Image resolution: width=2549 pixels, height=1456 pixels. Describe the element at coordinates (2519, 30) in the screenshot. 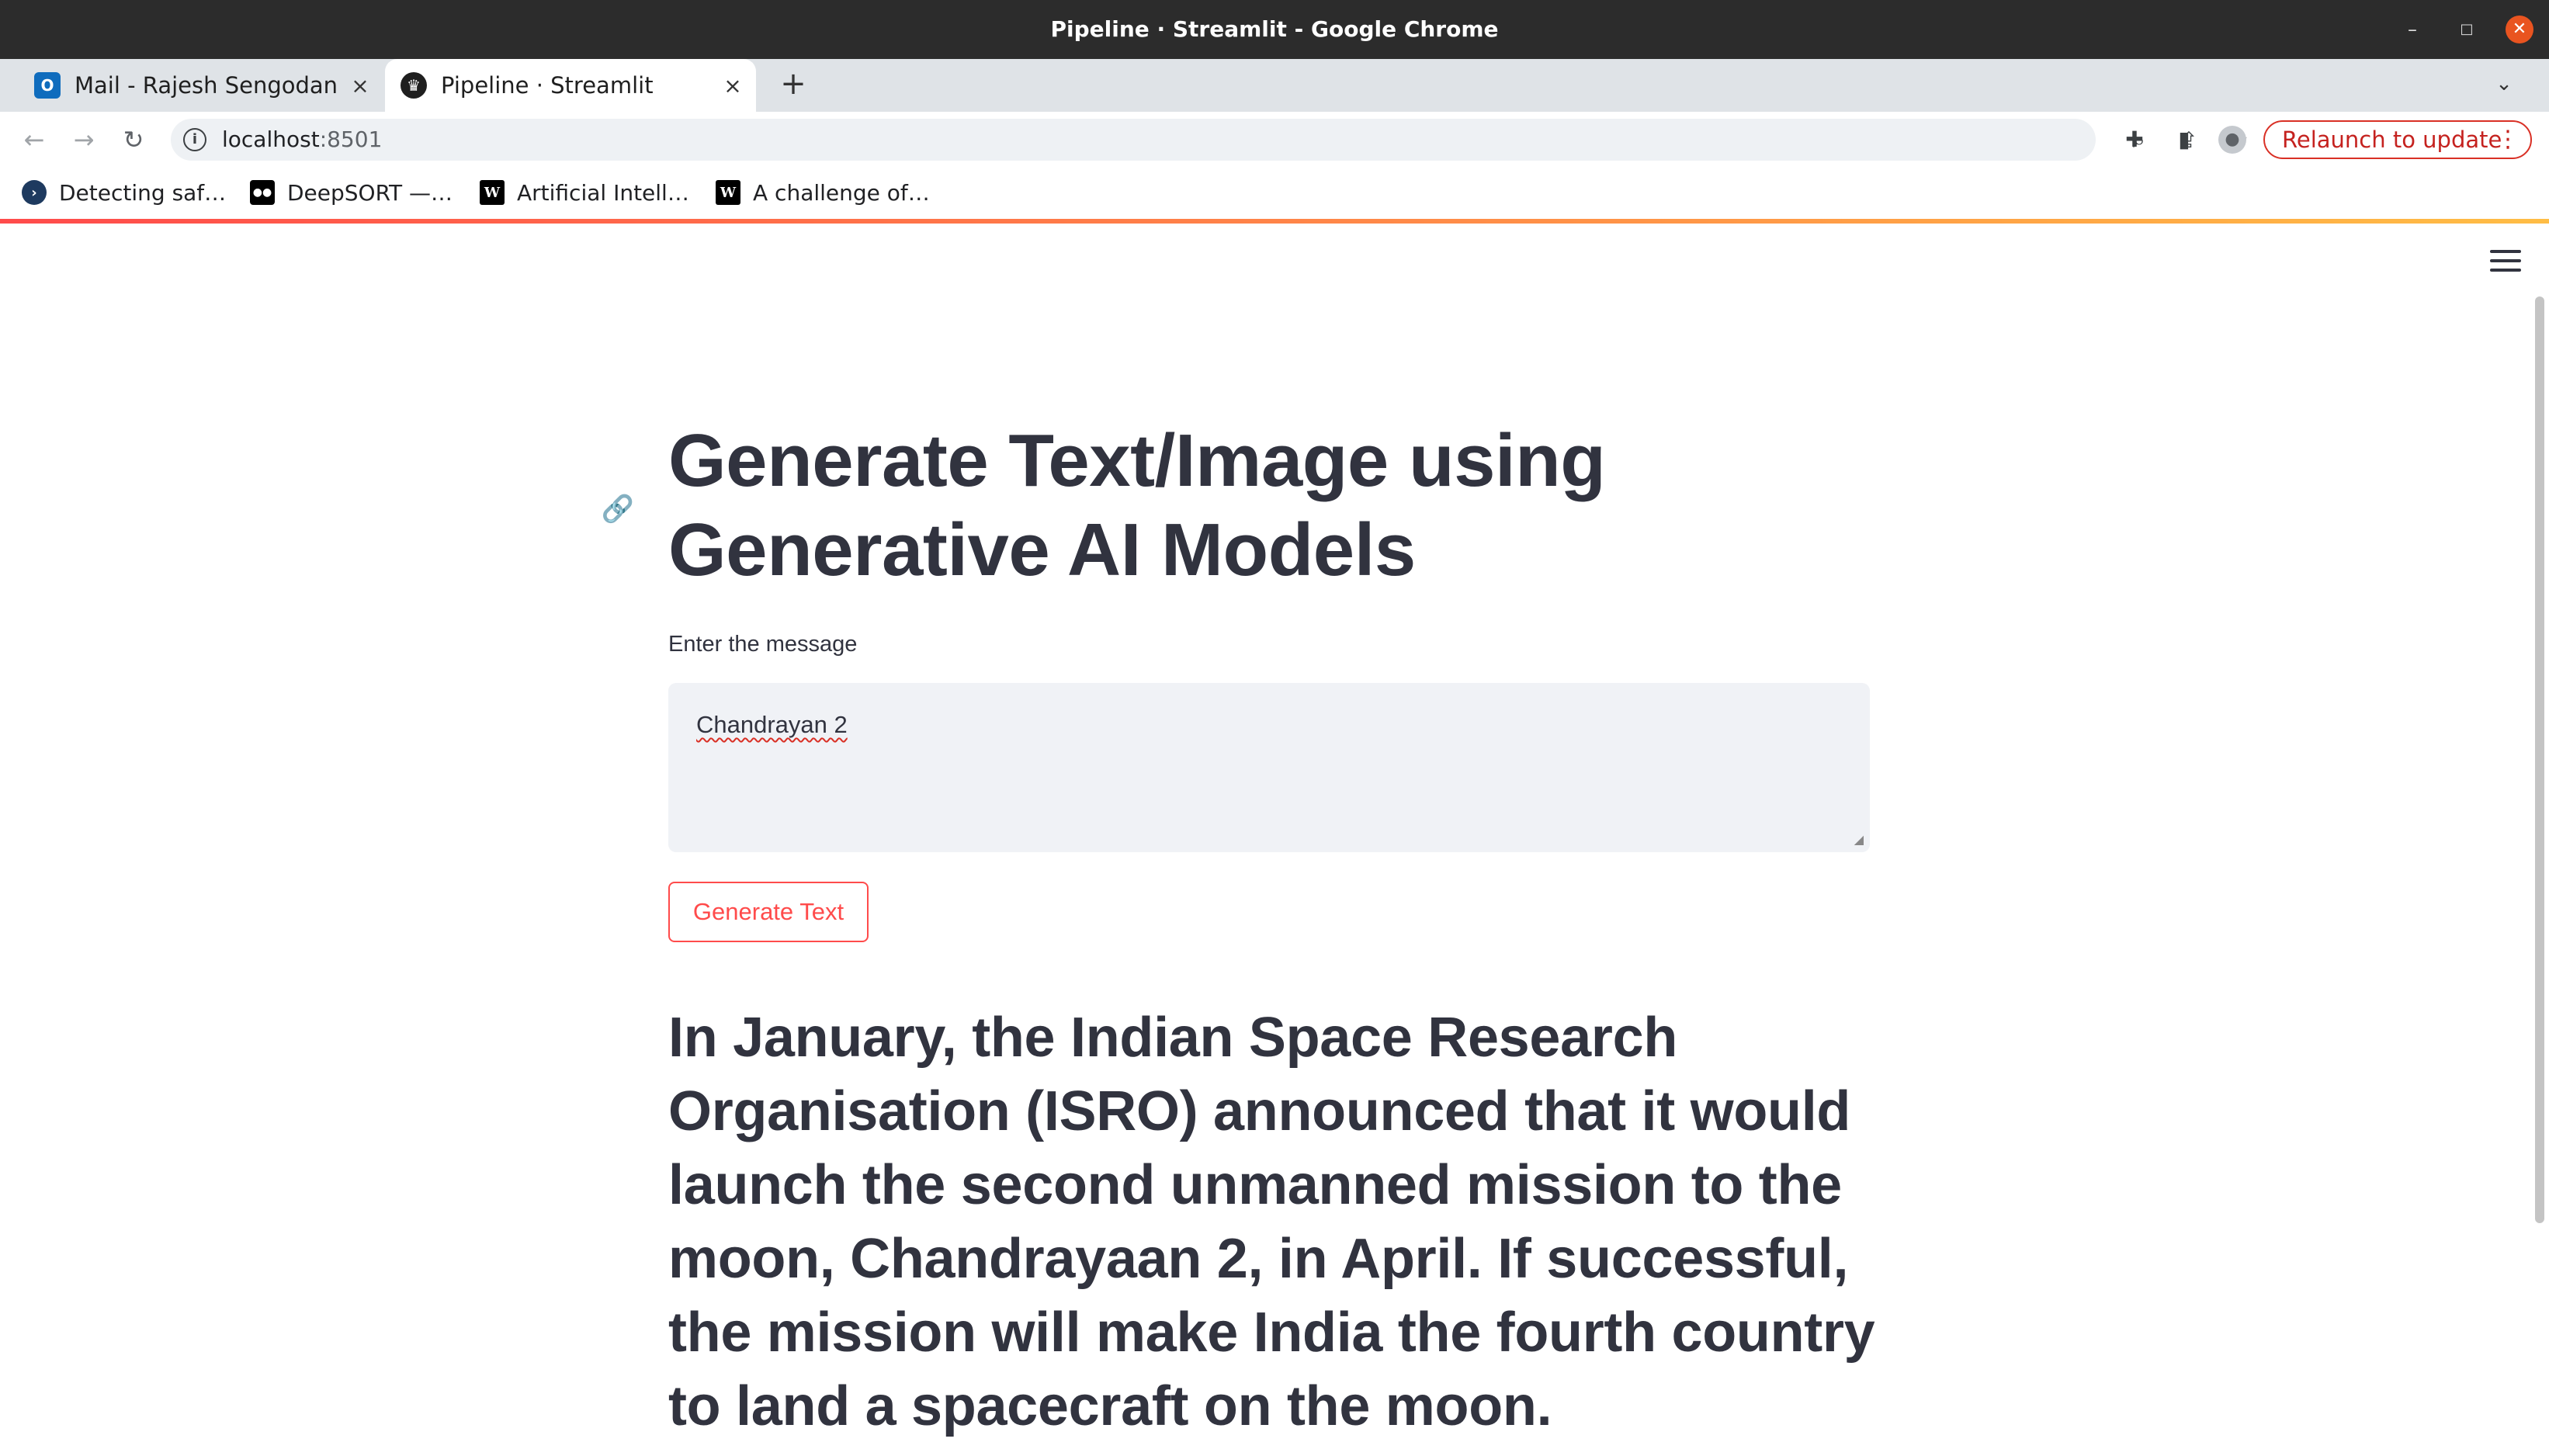

I see `close-window-icon: ✕` at that location.